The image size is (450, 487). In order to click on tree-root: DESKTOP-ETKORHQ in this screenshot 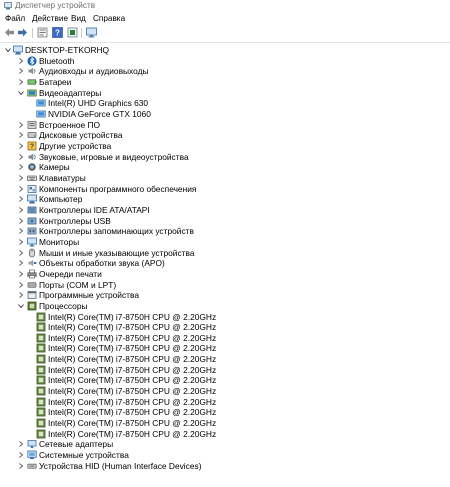, I will do `click(225, 50)`.